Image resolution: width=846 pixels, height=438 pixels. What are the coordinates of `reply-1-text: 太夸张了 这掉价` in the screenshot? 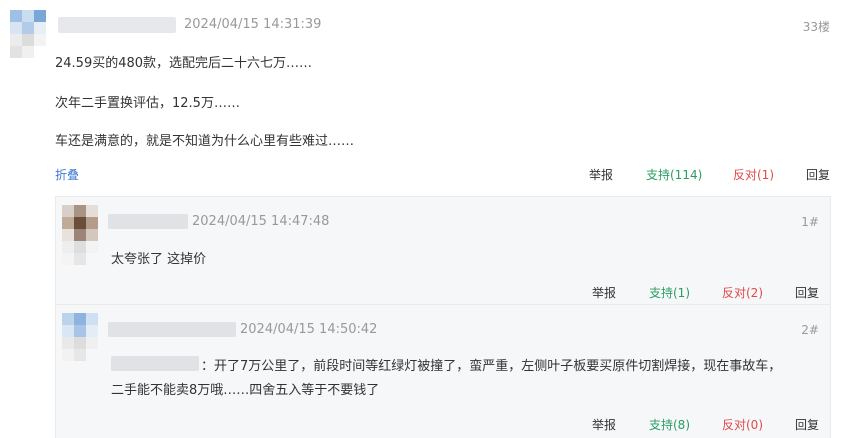 It's located at (159, 259).